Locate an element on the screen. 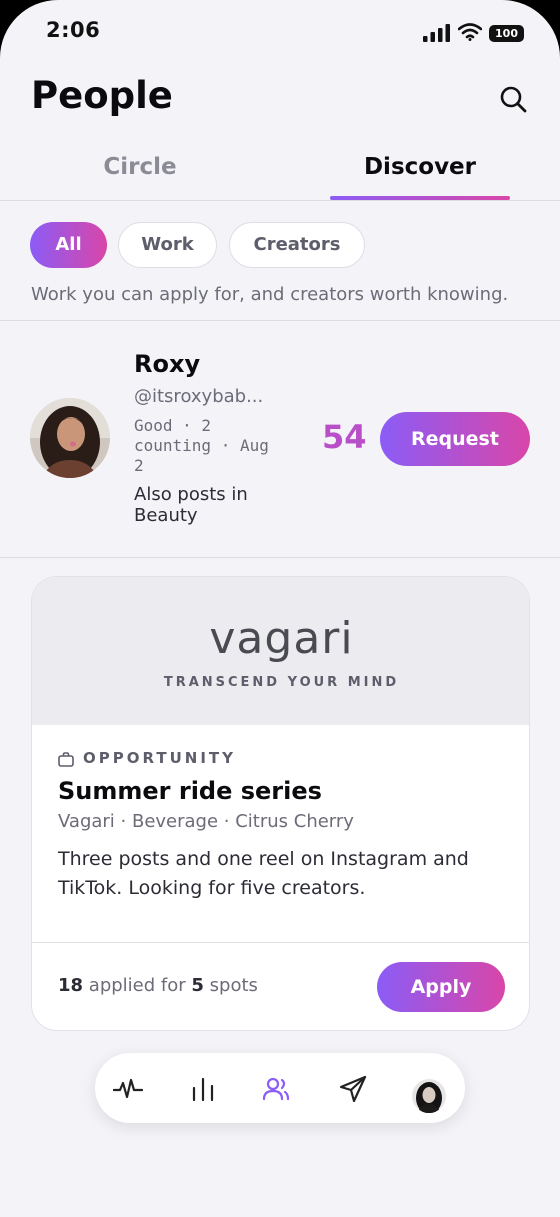 Image resolution: width=560 pixels, height=1217 pixels. opportunity-meta: Vagari · Beverage · Citrus Cherry is located at coordinates (206, 821).